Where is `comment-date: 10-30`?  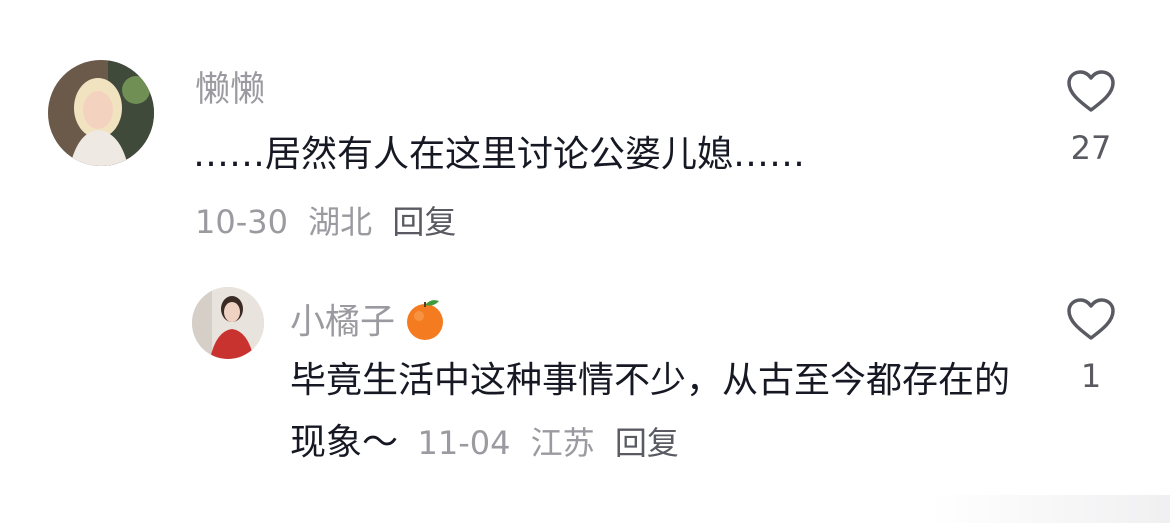 comment-date: 10-30 is located at coordinates (241, 222).